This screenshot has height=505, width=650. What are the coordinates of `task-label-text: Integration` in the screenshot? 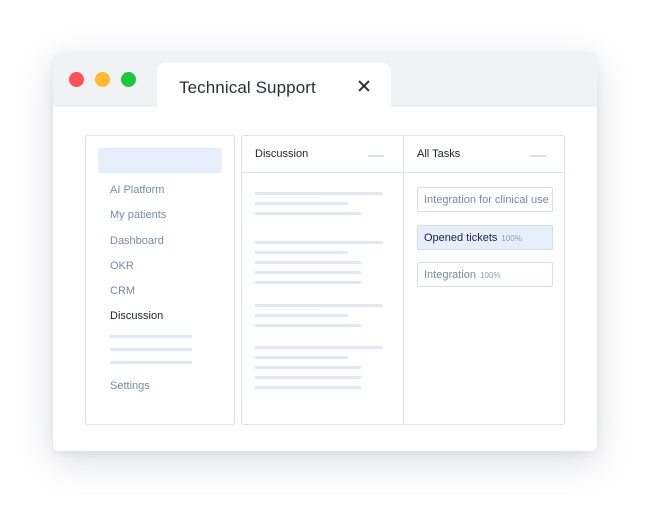 It's located at (450, 275).